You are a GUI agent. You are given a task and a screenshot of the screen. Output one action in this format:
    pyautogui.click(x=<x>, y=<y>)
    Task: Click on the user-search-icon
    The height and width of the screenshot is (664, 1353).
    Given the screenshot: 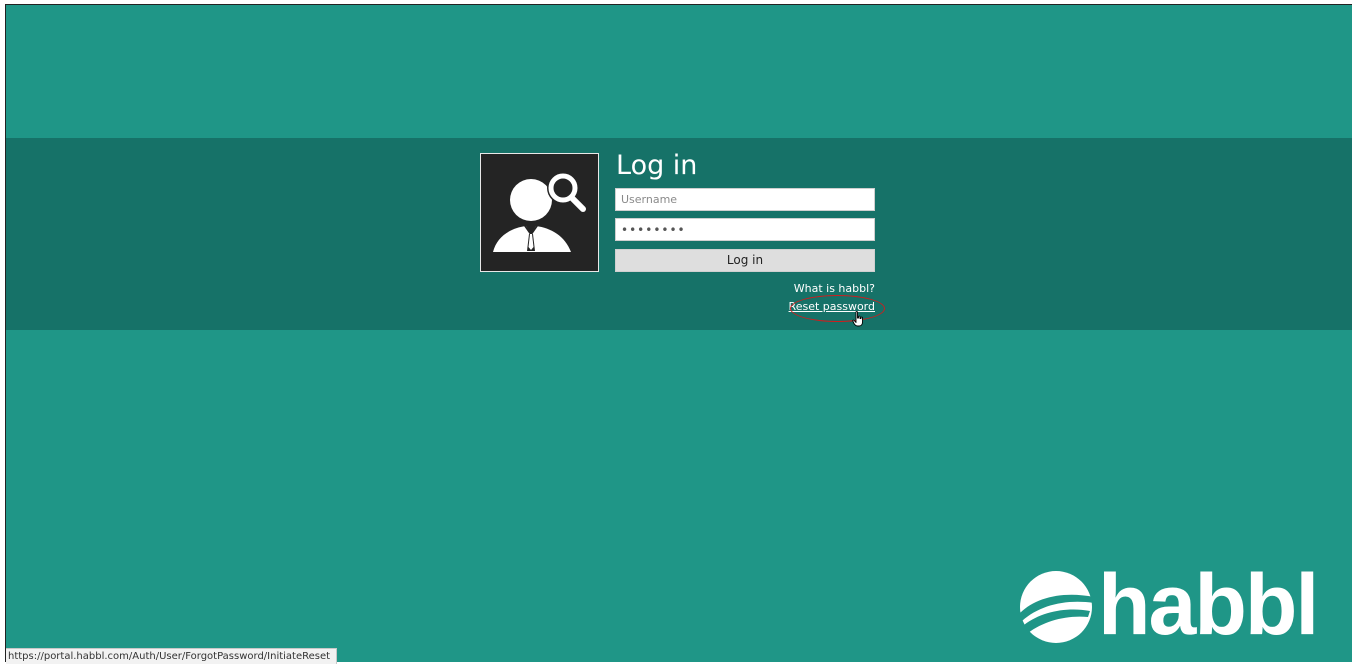 What is the action you would take?
    pyautogui.click(x=539, y=212)
    